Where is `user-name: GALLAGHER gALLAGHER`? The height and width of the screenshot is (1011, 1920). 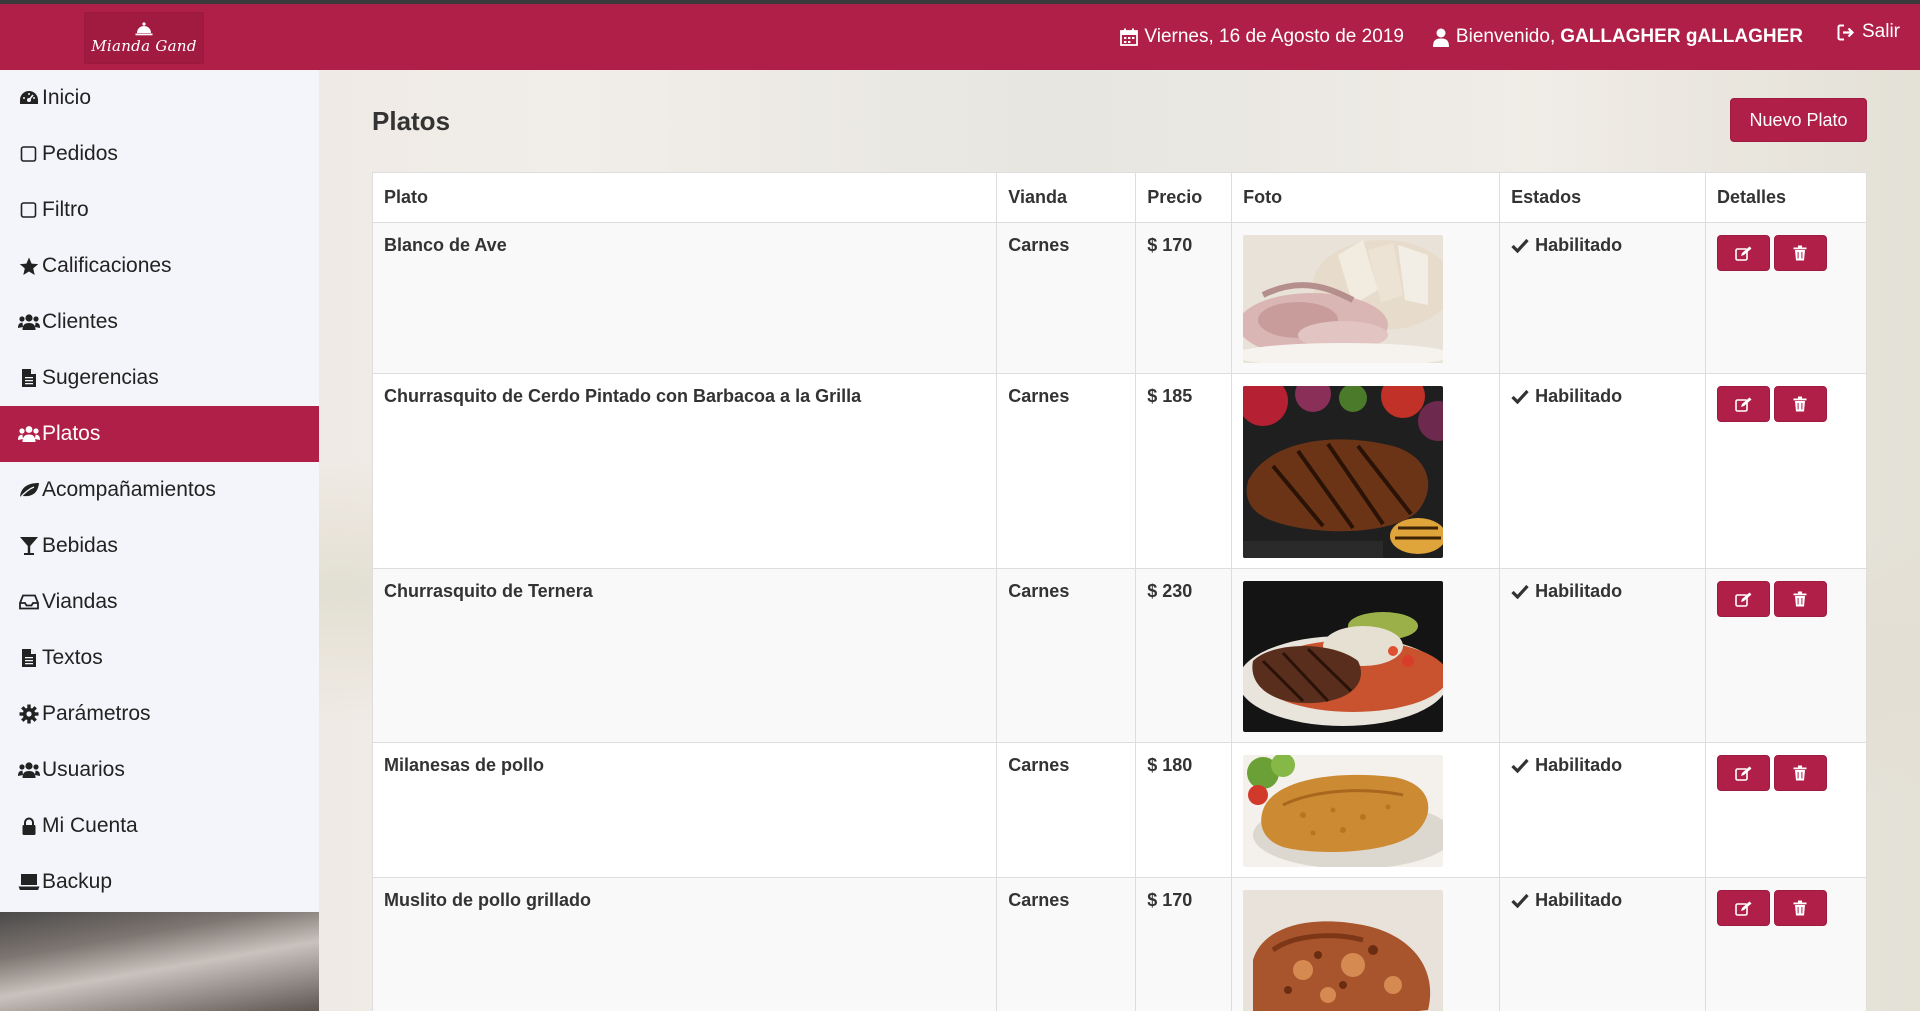 user-name: GALLAGHER gALLAGHER is located at coordinates (1681, 36).